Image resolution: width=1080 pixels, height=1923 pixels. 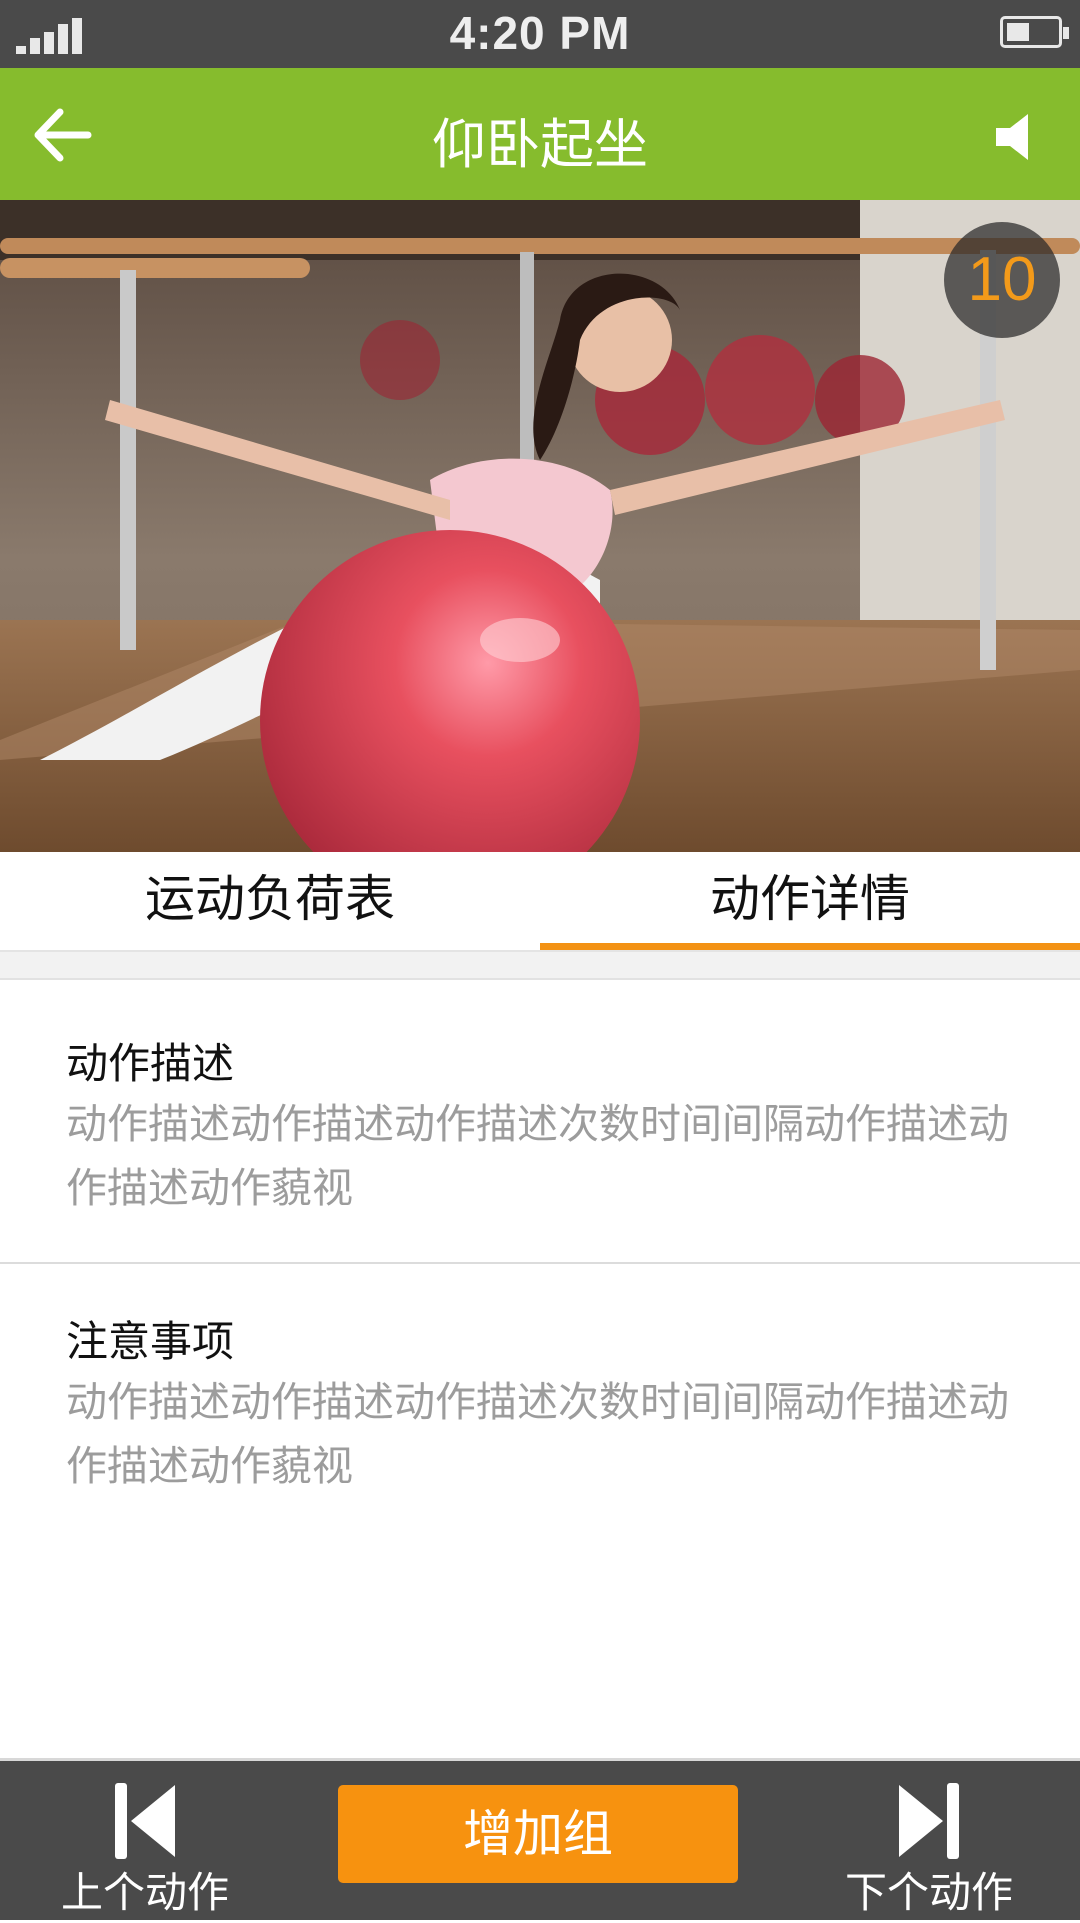 I want to click on section-gap, so click(x=540, y=966).